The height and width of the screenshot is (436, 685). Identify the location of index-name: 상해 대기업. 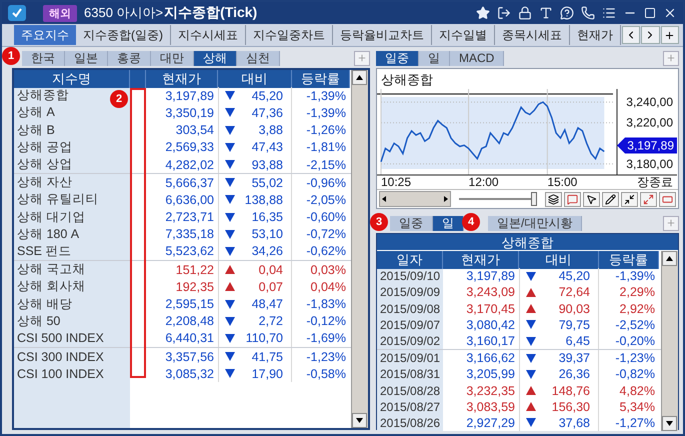
(51, 217).